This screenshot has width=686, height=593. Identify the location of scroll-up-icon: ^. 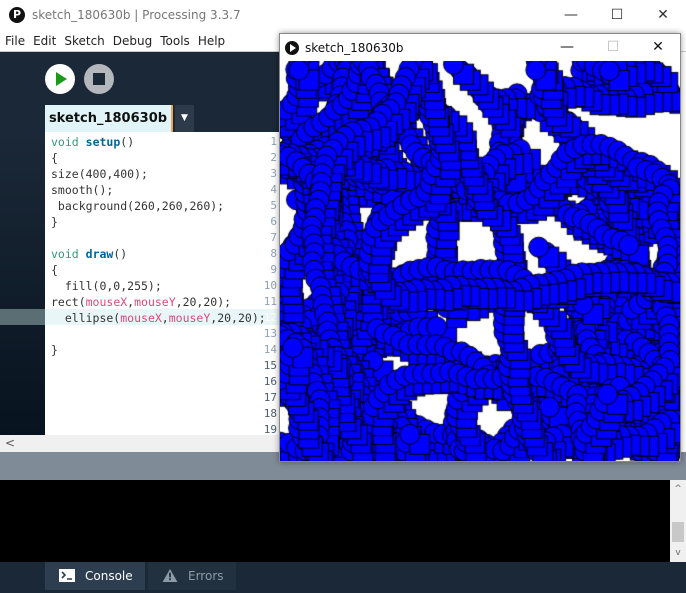
(678, 489).